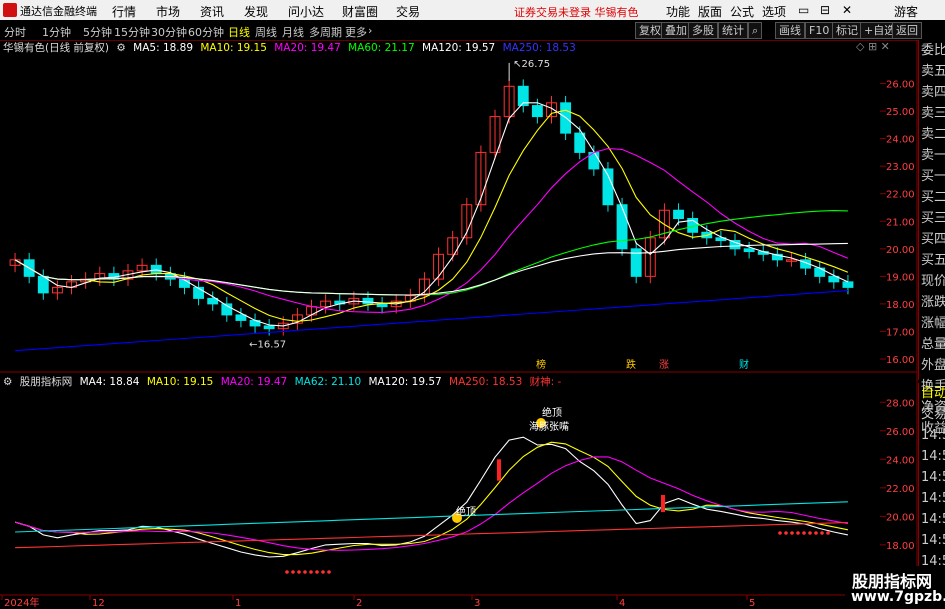  I want to click on quote-row: 买五, so click(933, 260).